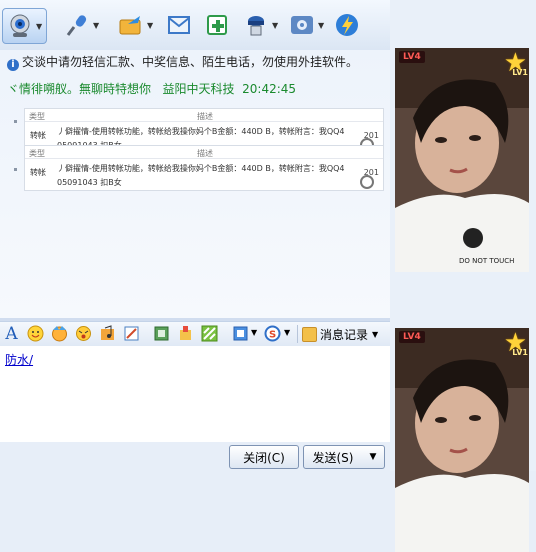  I want to click on send-file-button: ▼, so click(135, 25).